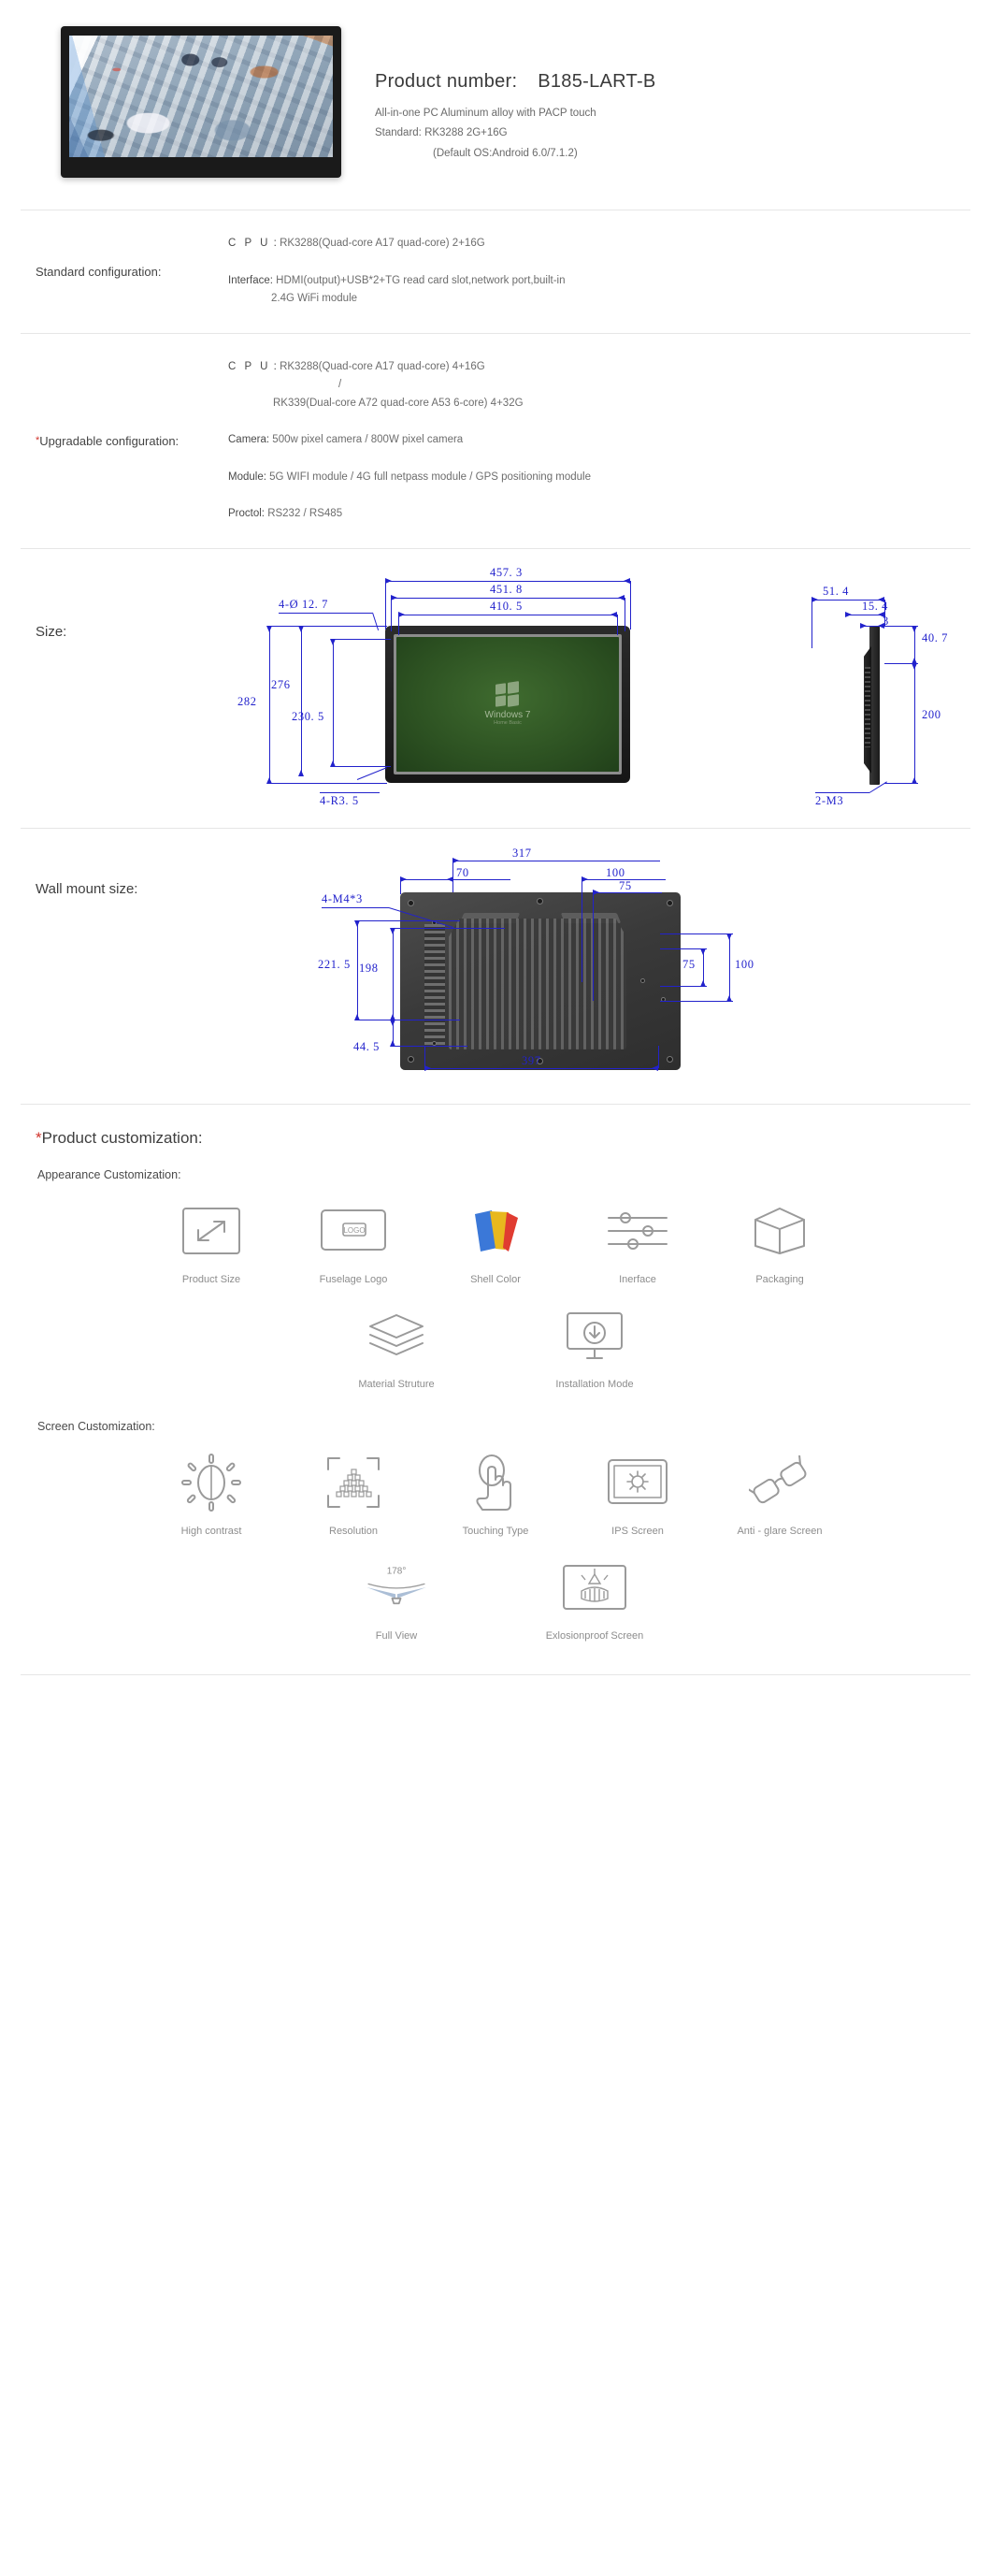 This screenshot has width=991, height=2576. Describe the element at coordinates (637, 1496) in the screenshot. I see `option-ips-screen: IPS Screen` at that location.